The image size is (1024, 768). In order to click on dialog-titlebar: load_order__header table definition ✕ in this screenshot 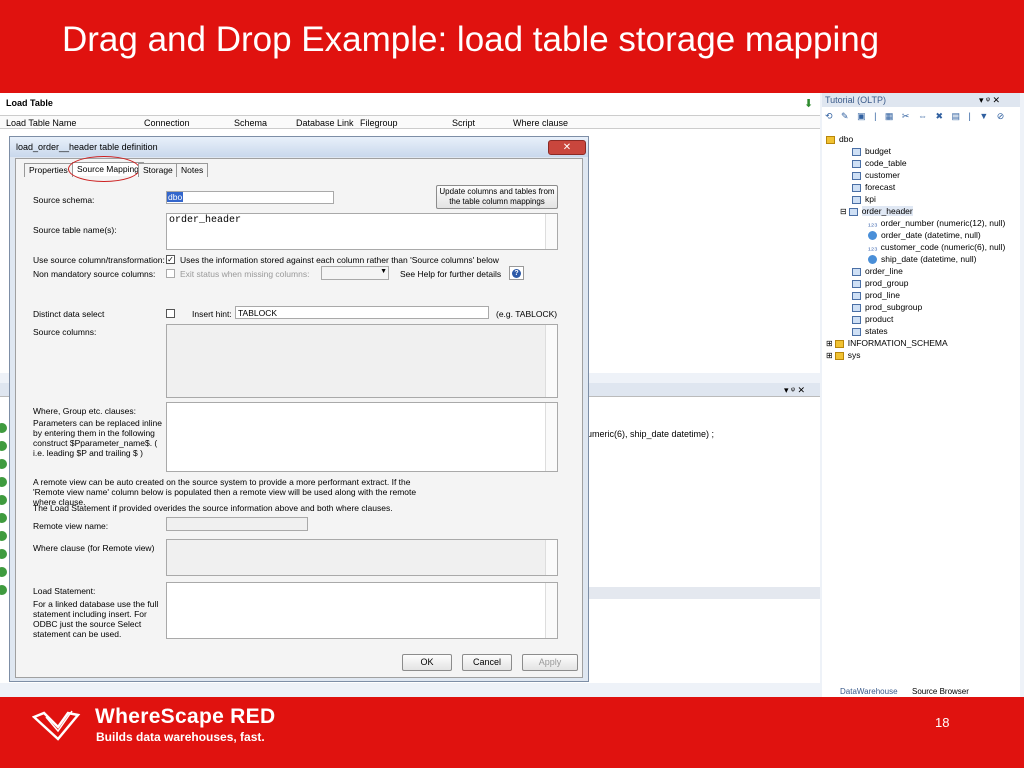, I will do `click(299, 147)`.